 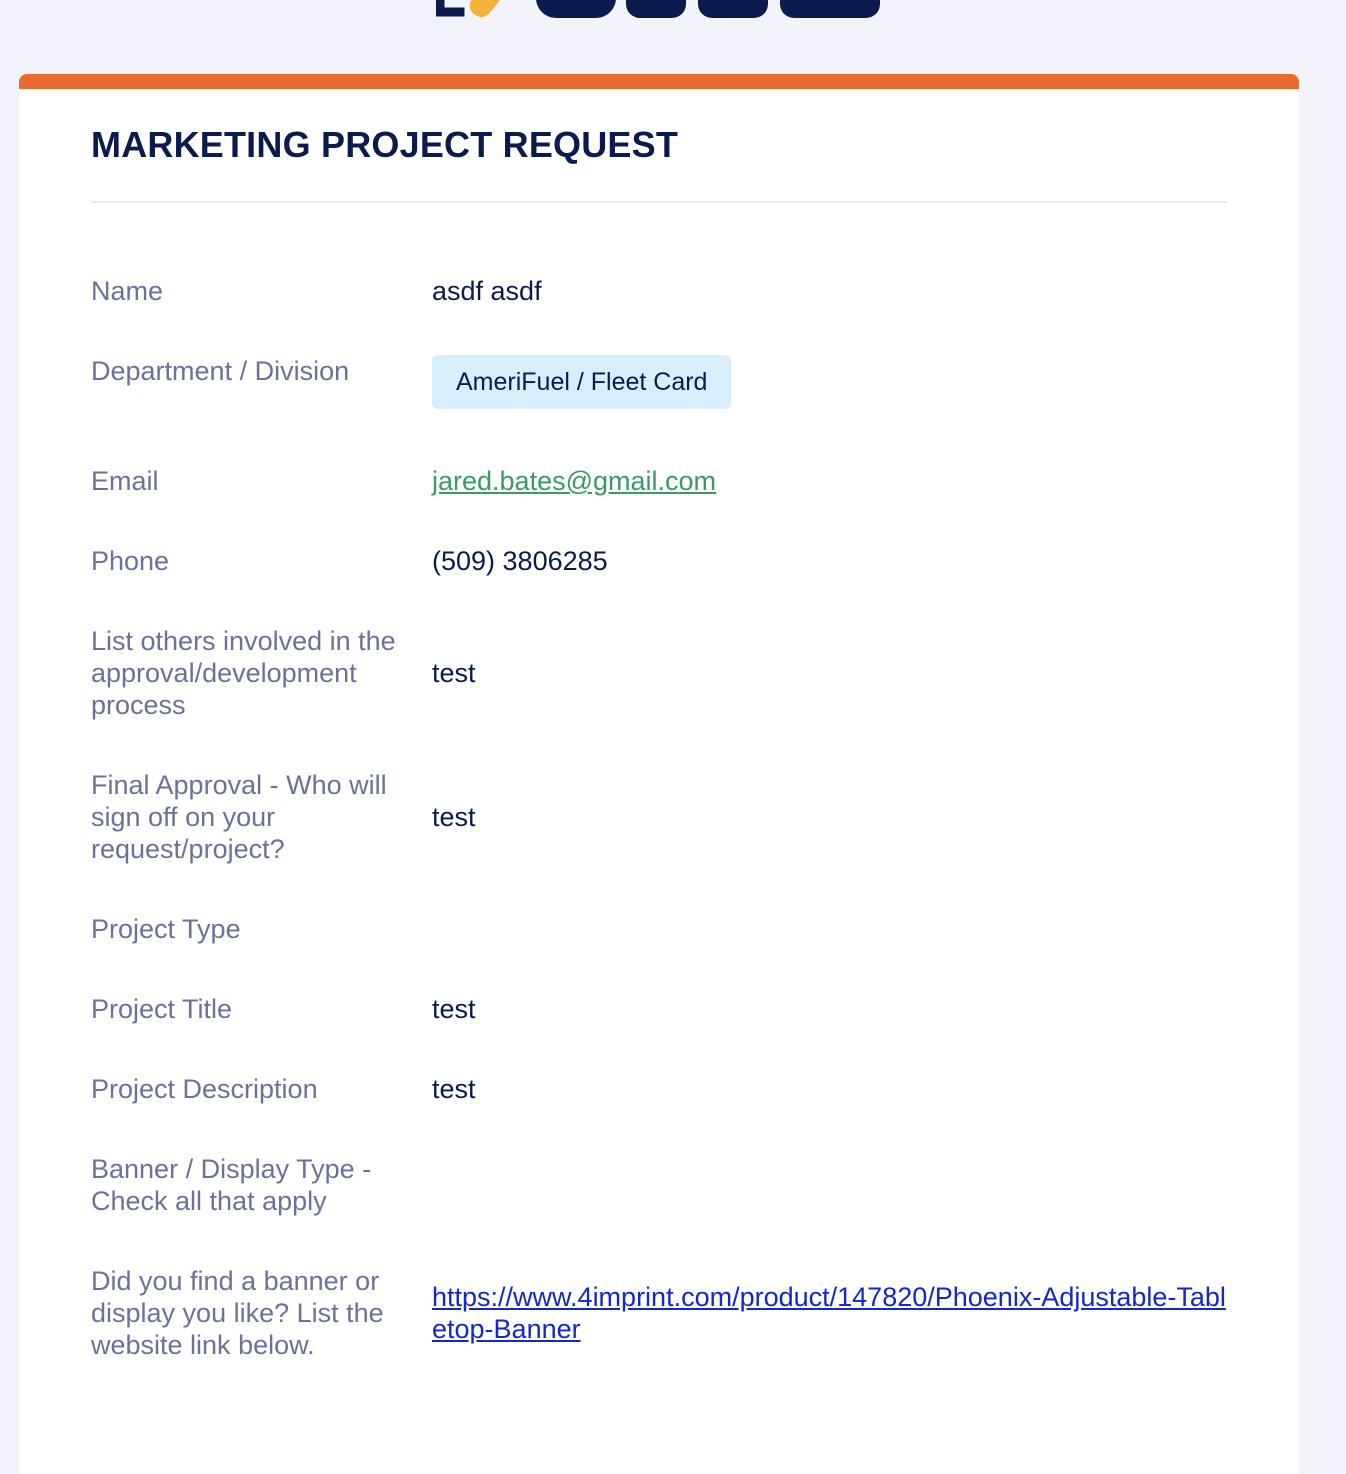 I want to click on field-label-phone: Phone, so click(x=130, y=561).